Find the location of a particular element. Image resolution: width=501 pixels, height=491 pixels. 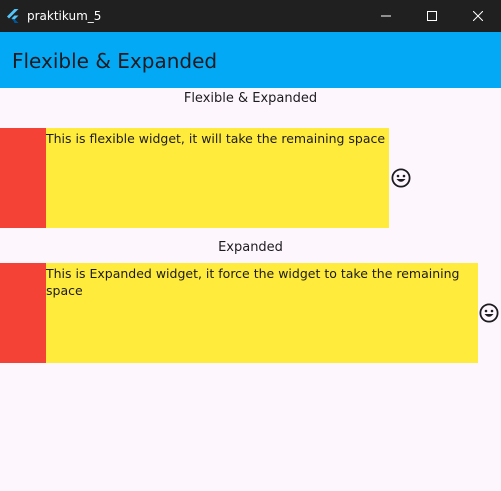

maximize-button is located at coordinates (432, 16).